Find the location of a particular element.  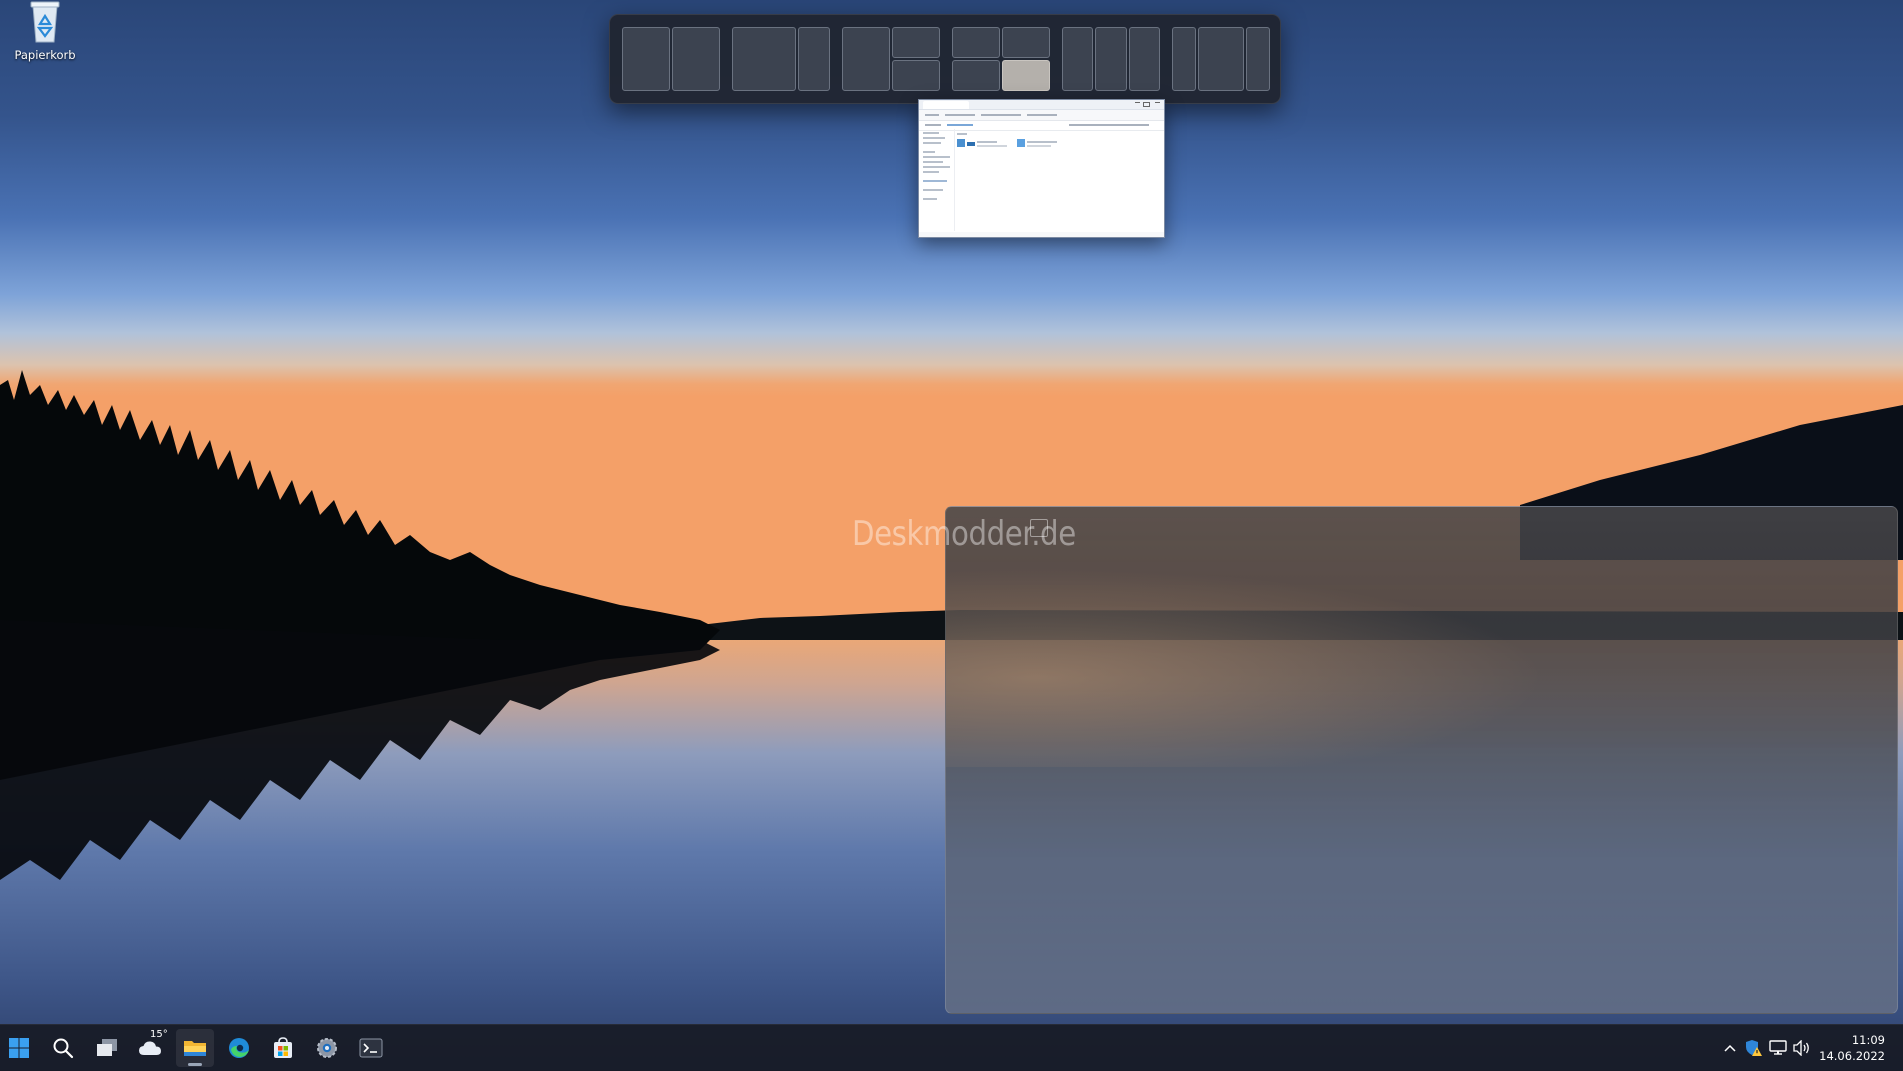

window-title-bar is located at coordinates (1041, 105).